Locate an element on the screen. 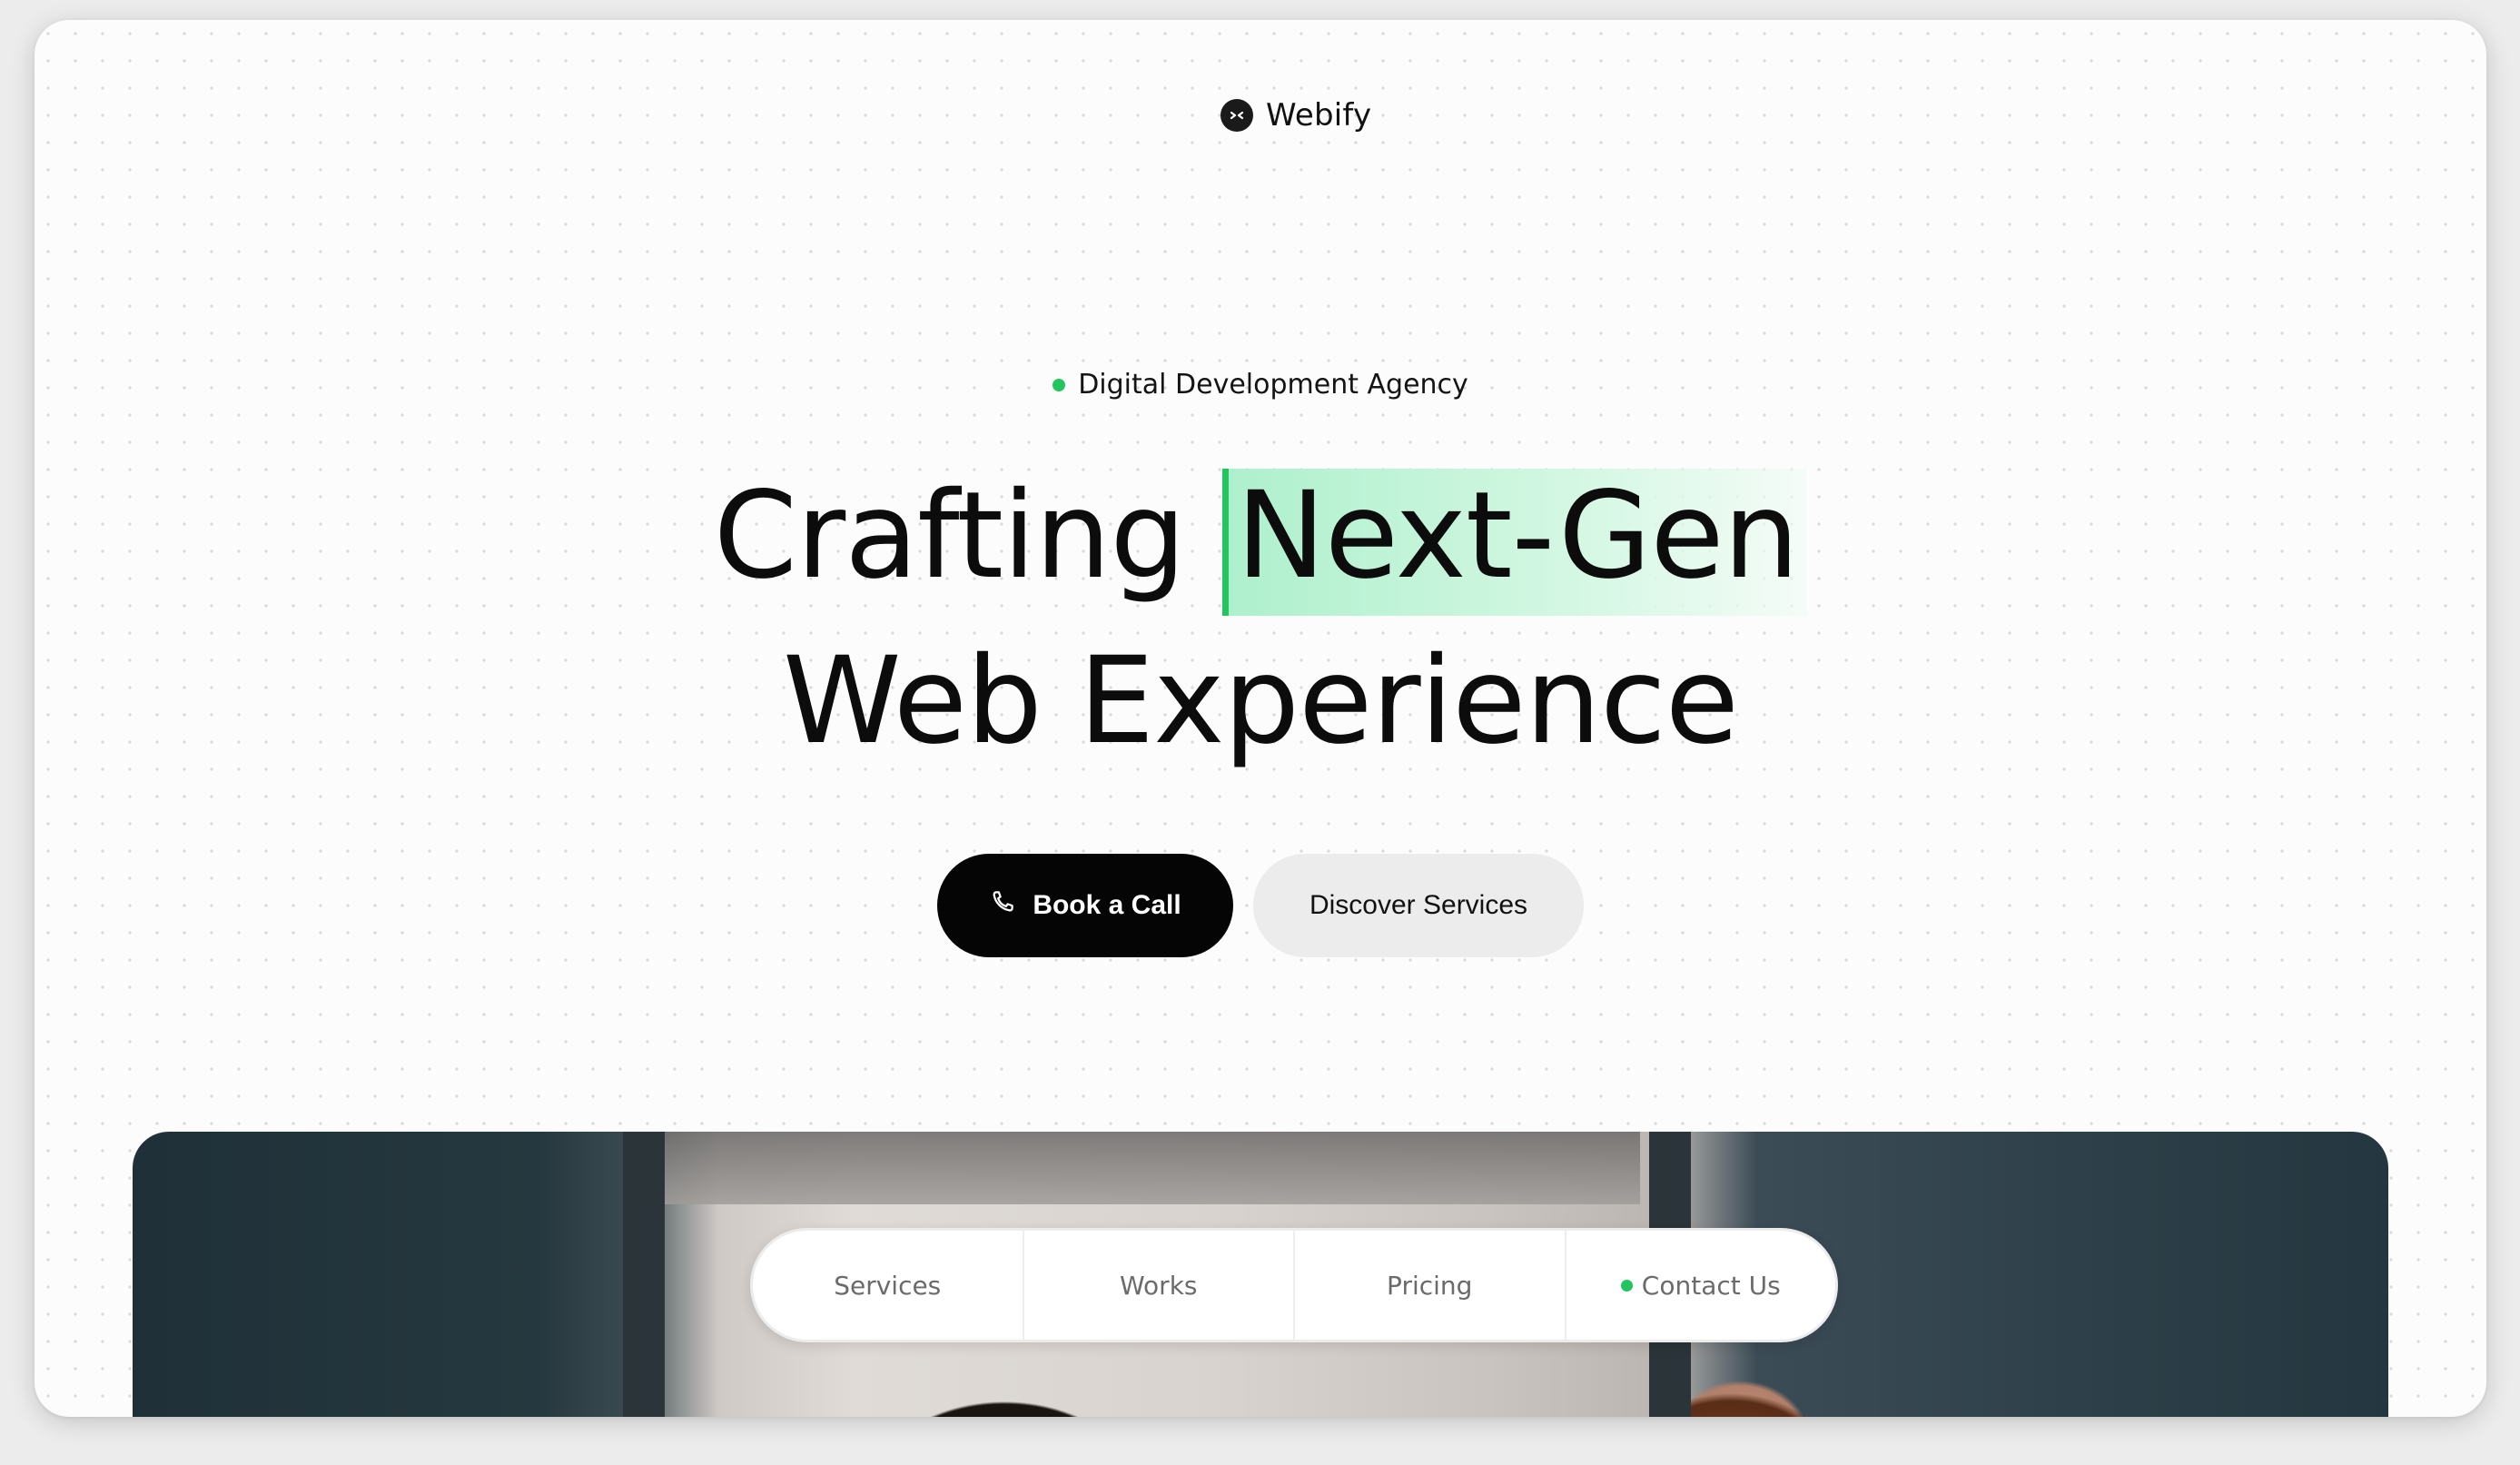  brand-name: Webify is located at coordinates (1319, 116).